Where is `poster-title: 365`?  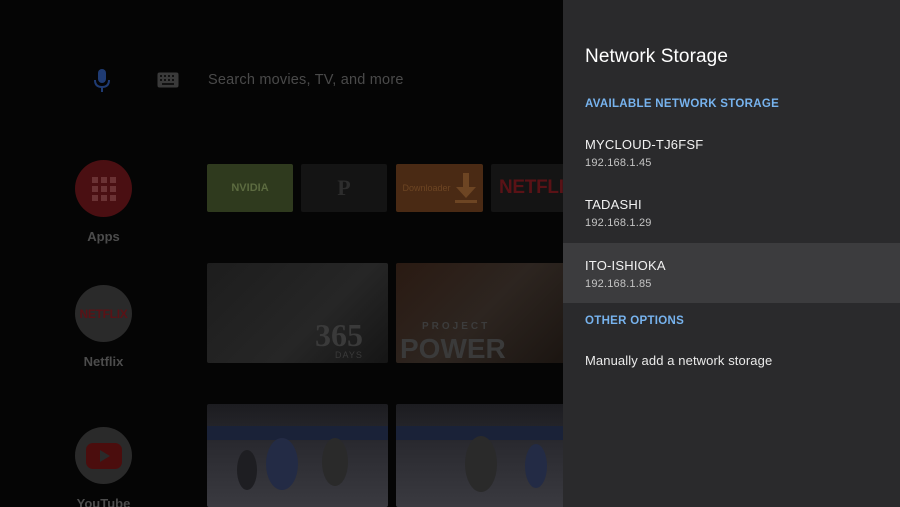
poster-title: 365 is located at coordinates (339, 335).